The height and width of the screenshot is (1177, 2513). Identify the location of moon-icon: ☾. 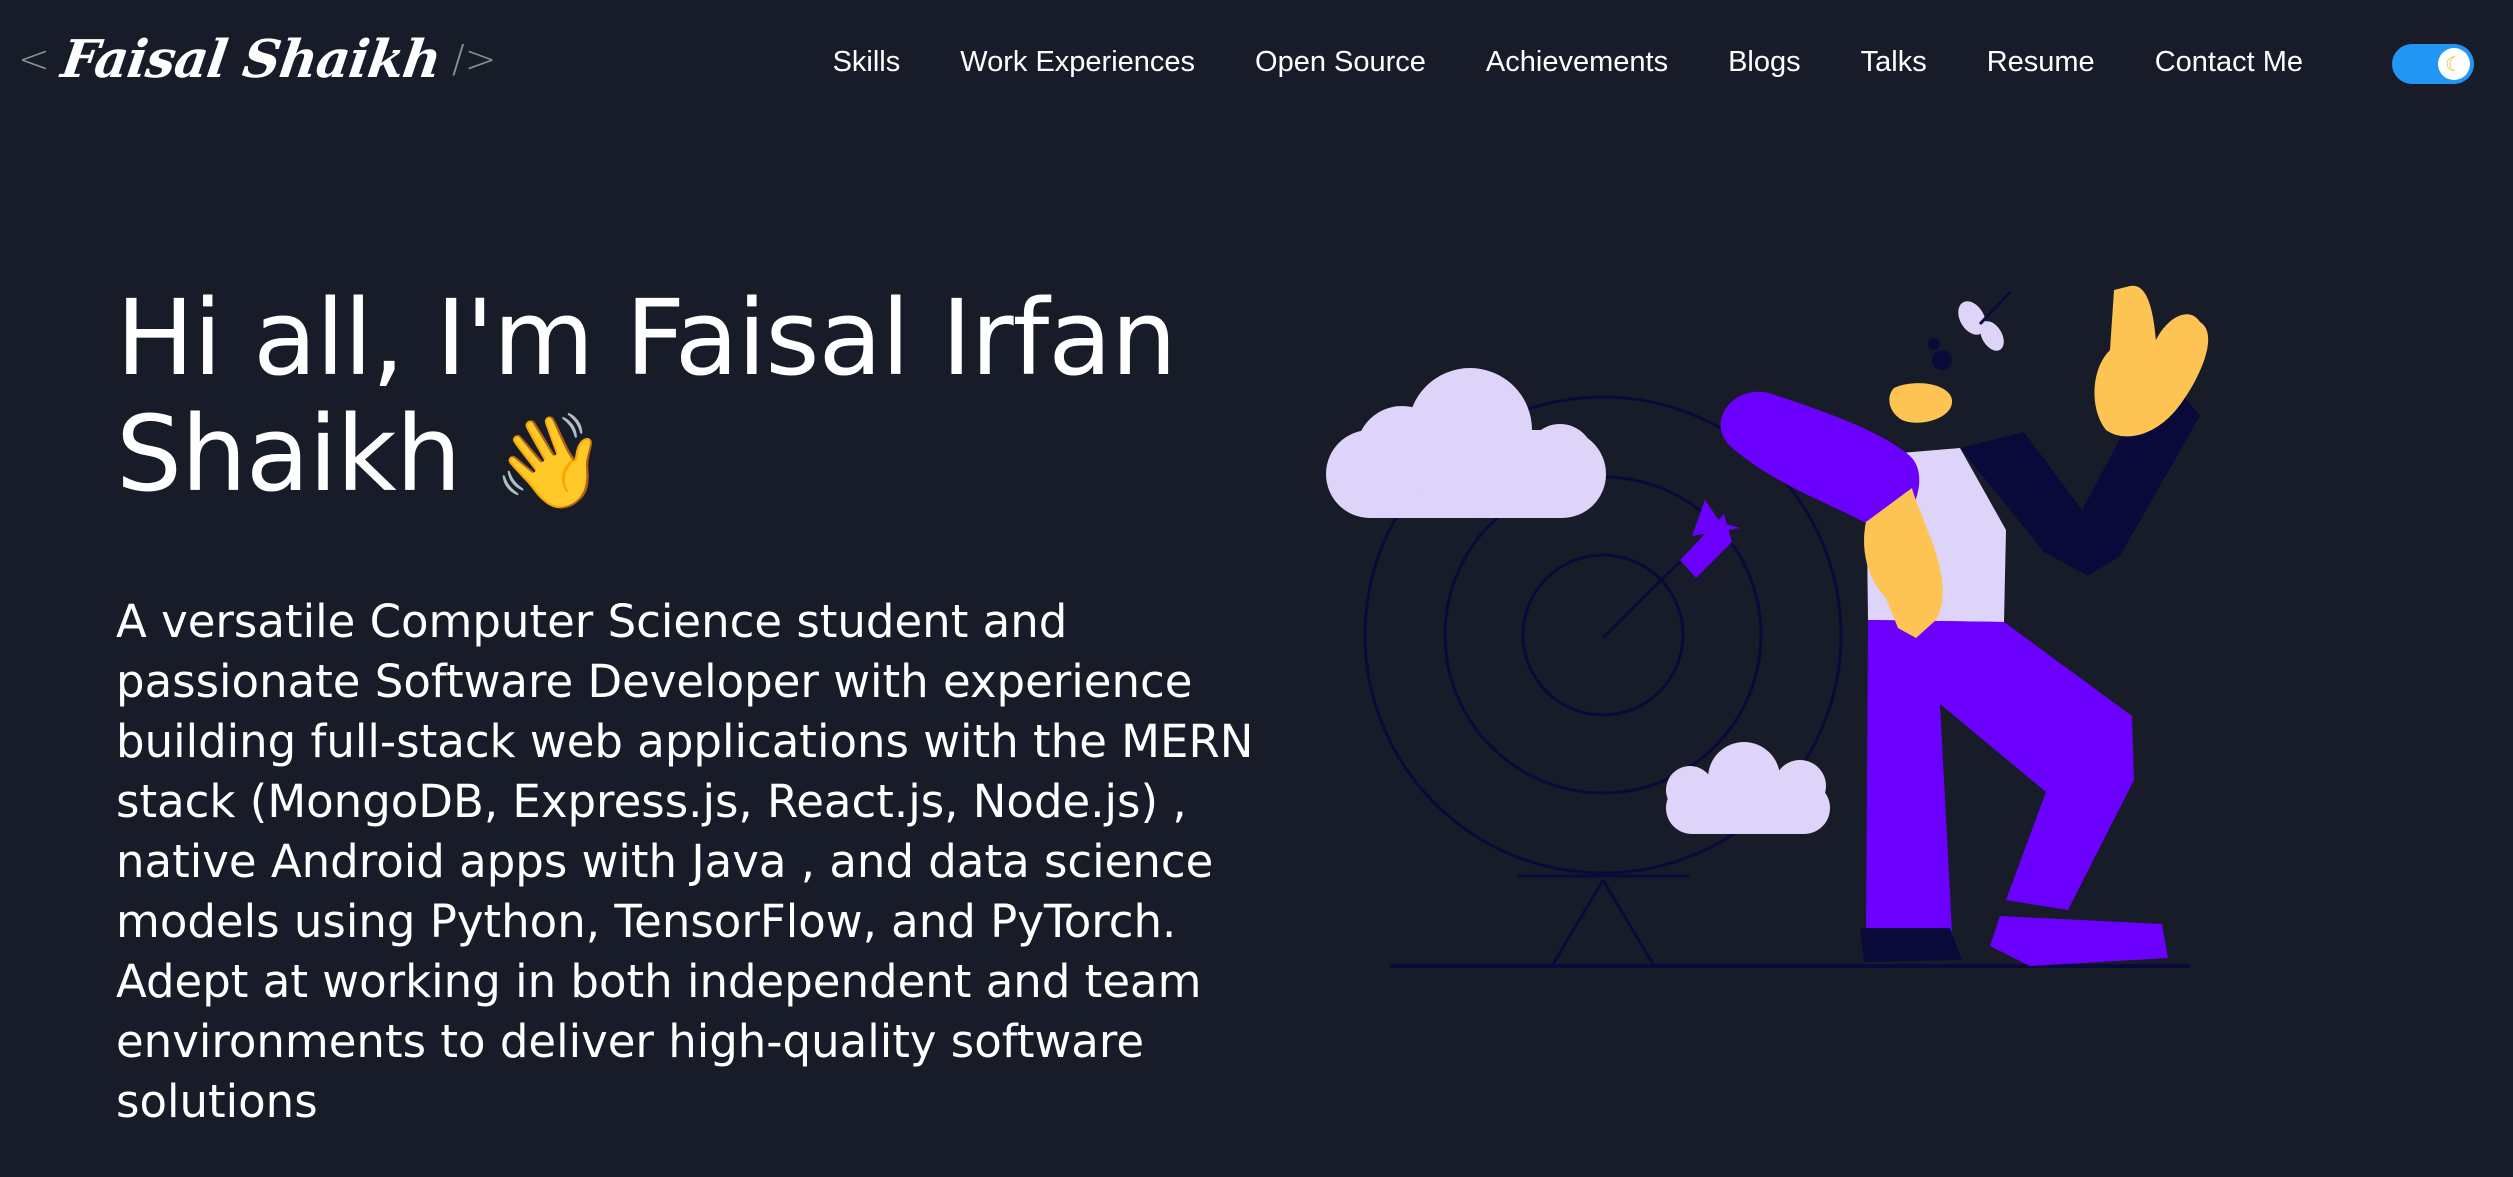
(2454, 64).